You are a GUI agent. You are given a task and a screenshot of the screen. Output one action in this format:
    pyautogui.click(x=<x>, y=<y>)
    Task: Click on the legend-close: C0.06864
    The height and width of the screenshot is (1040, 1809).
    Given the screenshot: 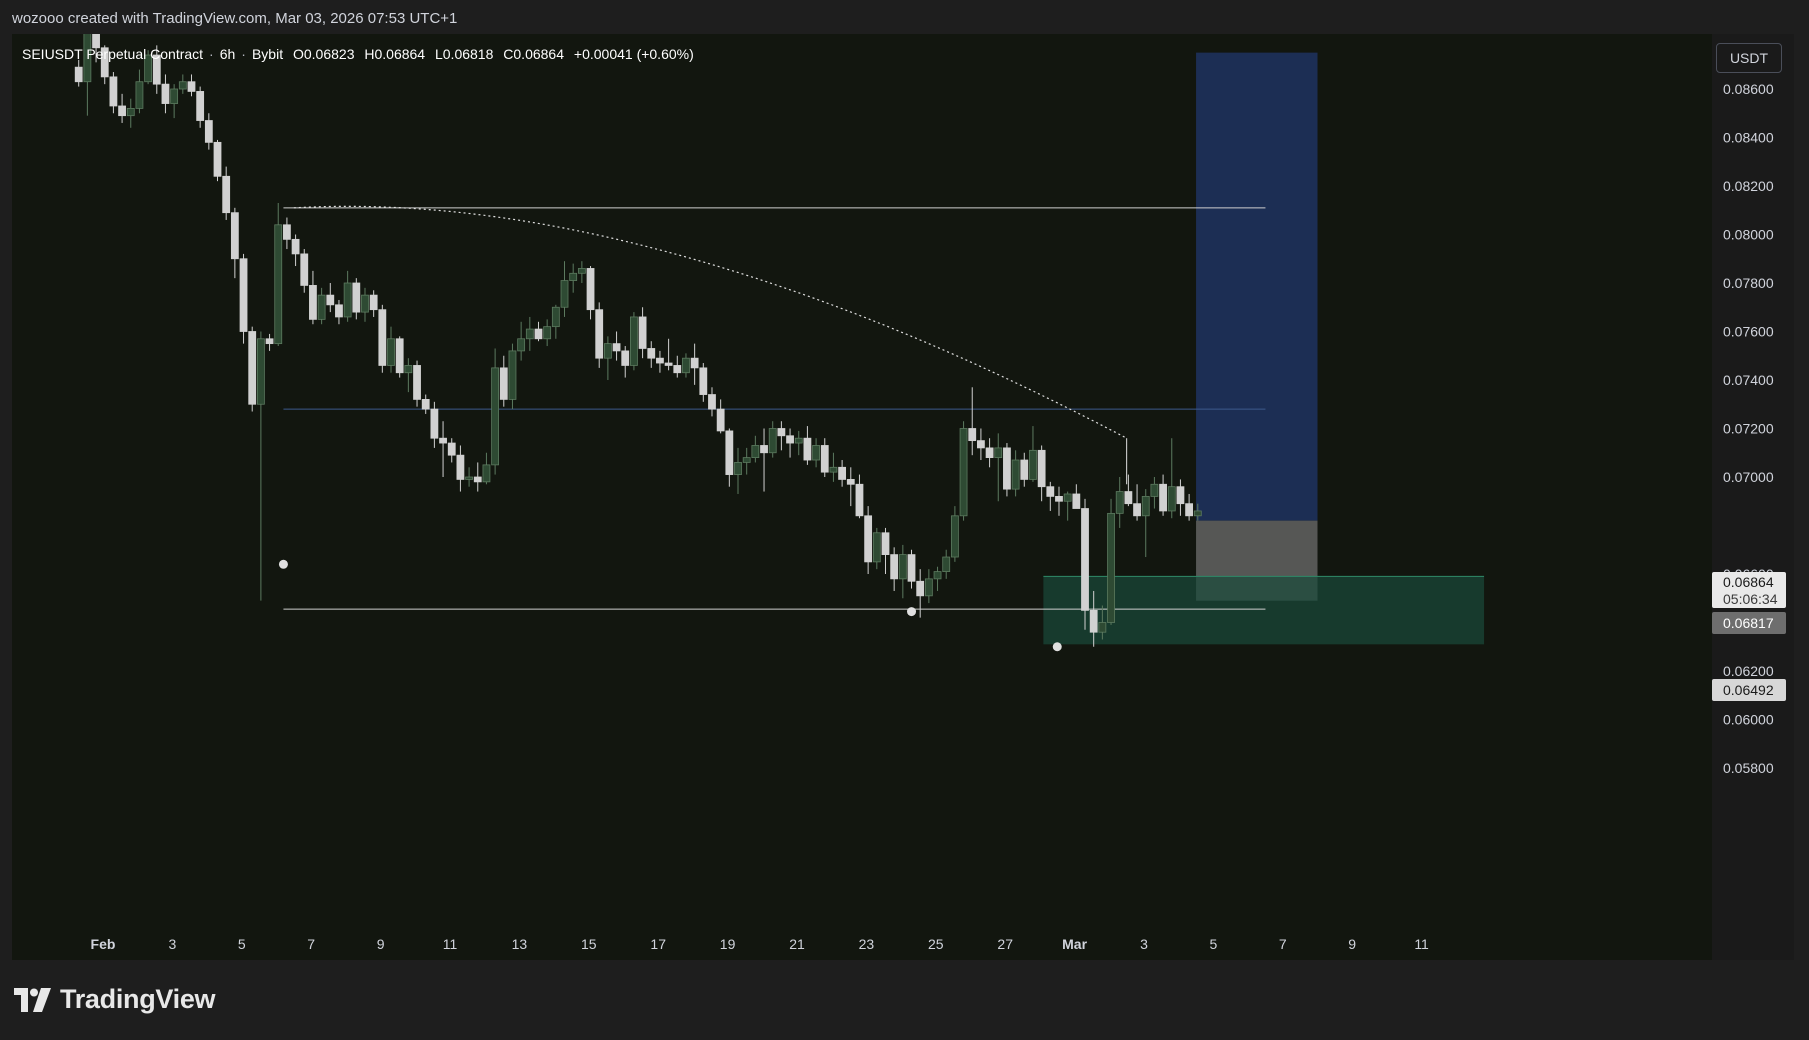 What is the action you would take?
    pyautogui.click(x=533, y=54)
    